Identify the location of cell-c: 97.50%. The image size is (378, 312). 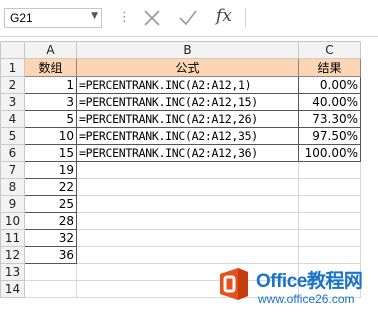
(329, 136).